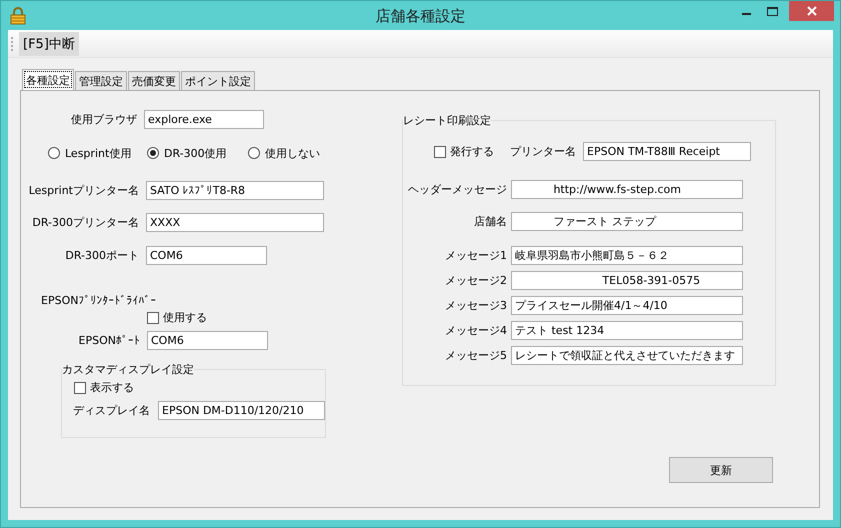  What do you see at coordinates (154, 80) in the screenshot?
I see `tab: 売価変更` at bounding box center [154, 80].